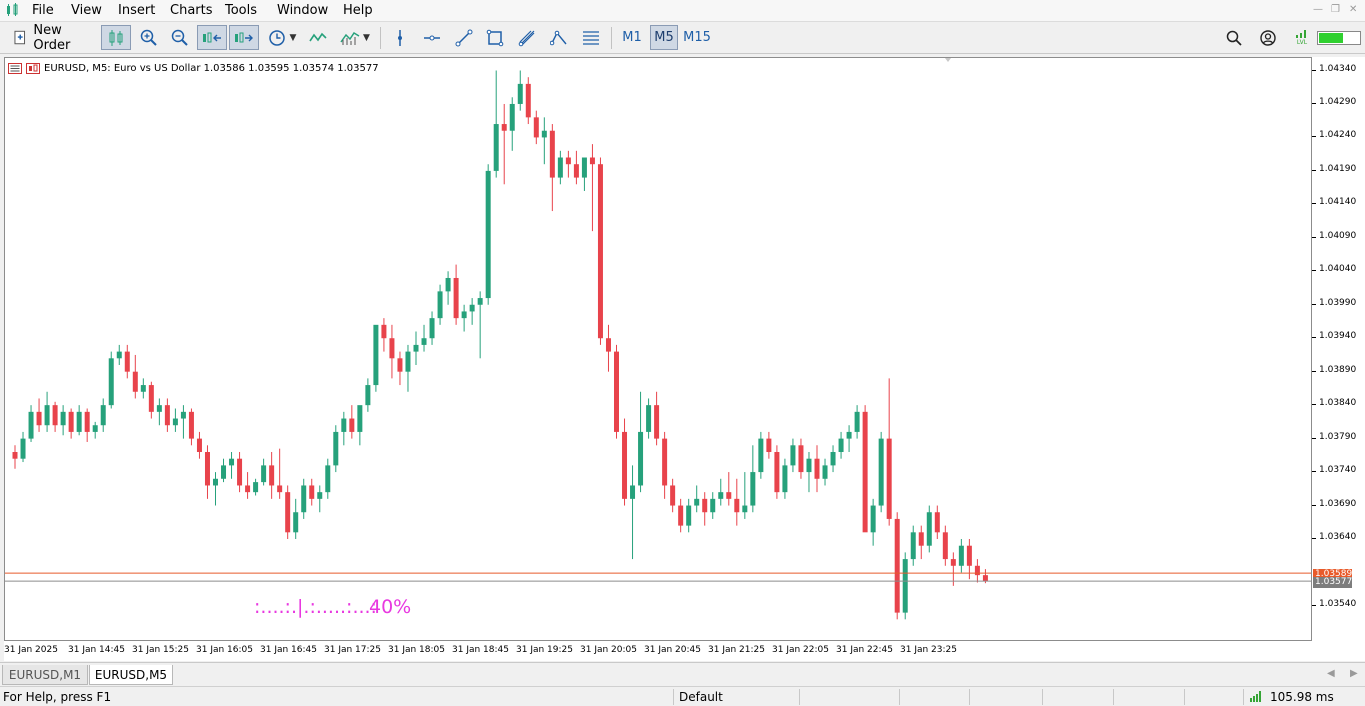 The image size is (1365, 706). I want to click on vertical-line-button, so click(400, 37).